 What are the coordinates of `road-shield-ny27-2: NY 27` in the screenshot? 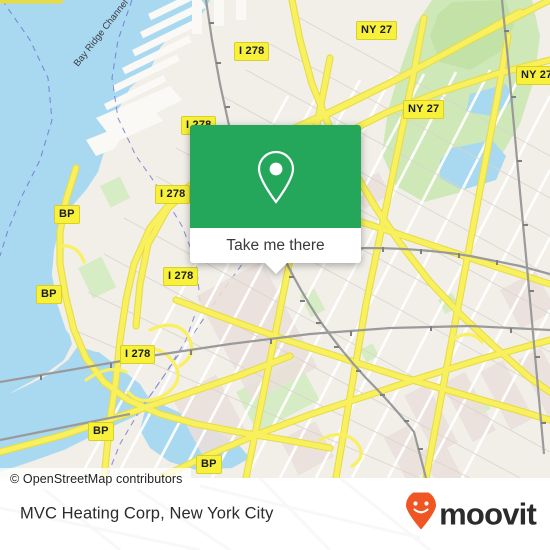 It's located at (424, 109).